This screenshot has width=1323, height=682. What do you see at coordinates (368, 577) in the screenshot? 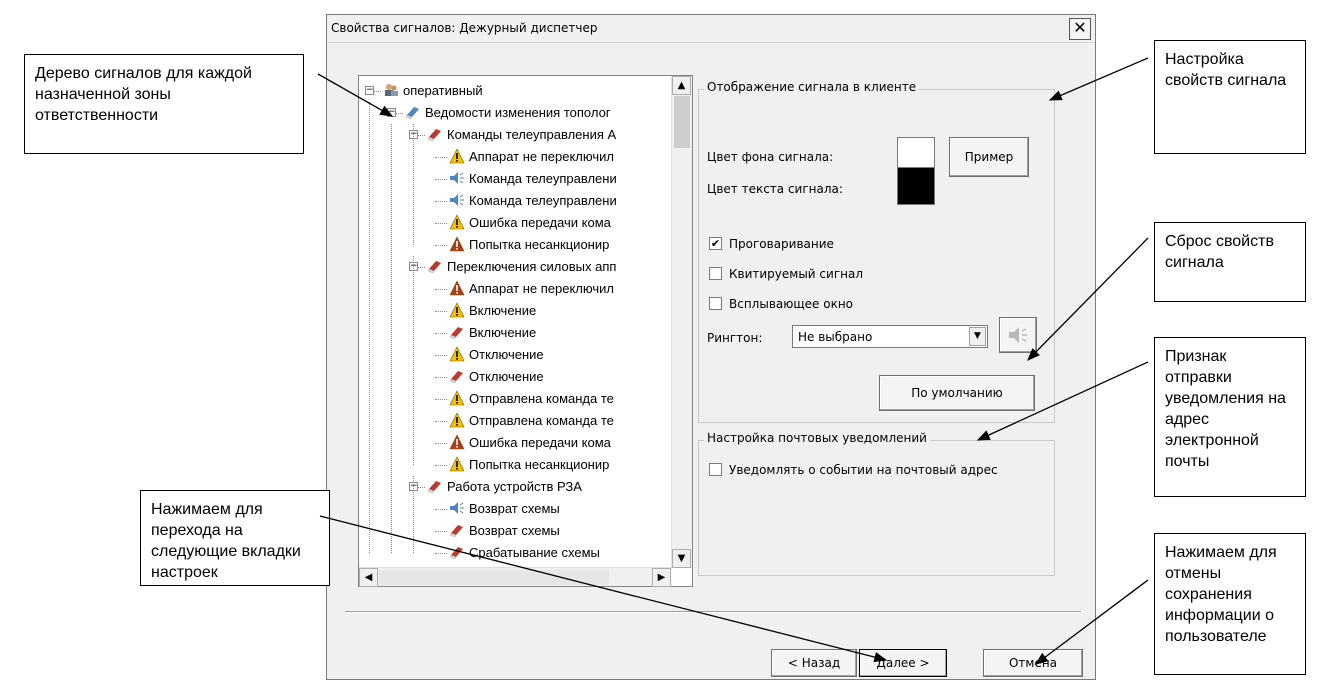
I see `scroll-left-arrow-icon: ◀` at bounding box center [368, 577].